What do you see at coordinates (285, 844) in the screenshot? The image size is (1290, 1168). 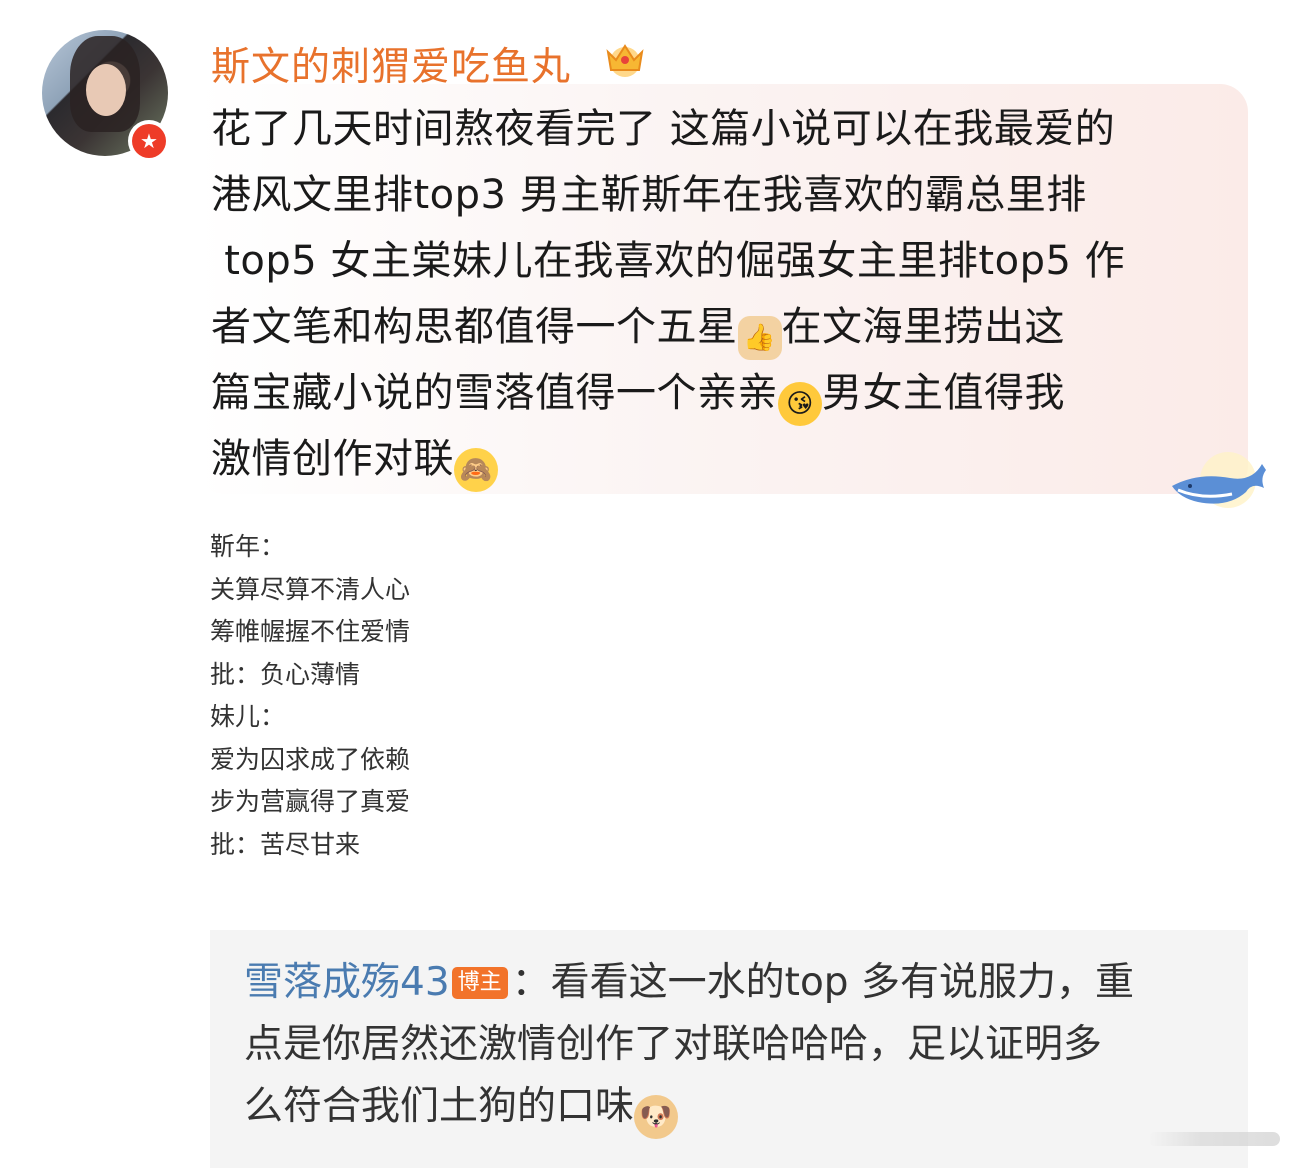 I see `couplet-line: 批：苦尽甘来` at bounding box center [285, 844].